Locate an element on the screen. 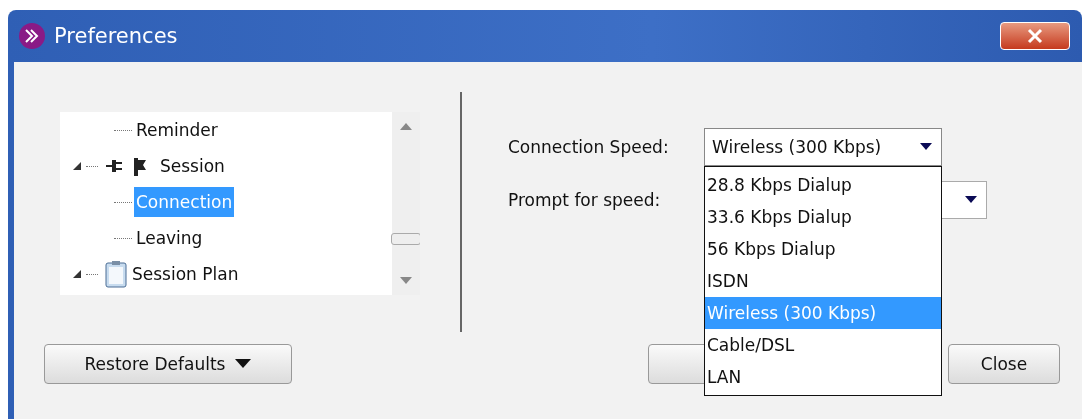 The width and height of the screenshot is (1082, 419). clipboard-icon is located at coordinates (116, 274).